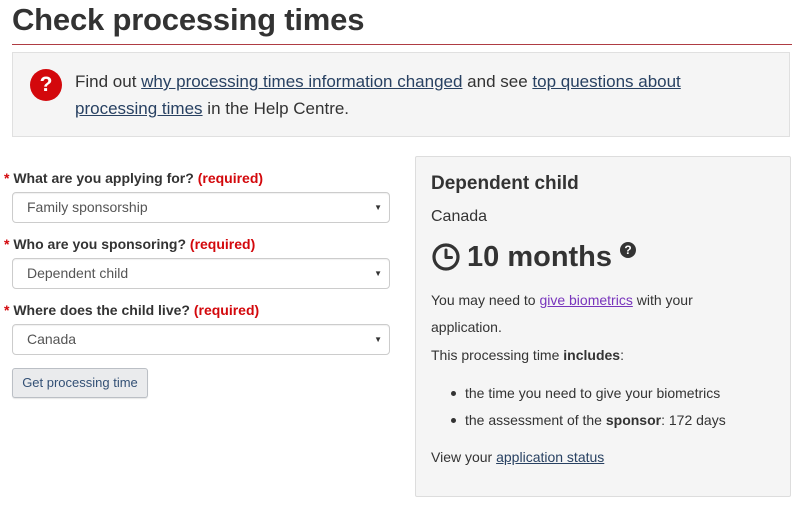 This screenshot has width=800, height=506. I want to click on get-processing-time-button: Get processing time, so click(80, 383).